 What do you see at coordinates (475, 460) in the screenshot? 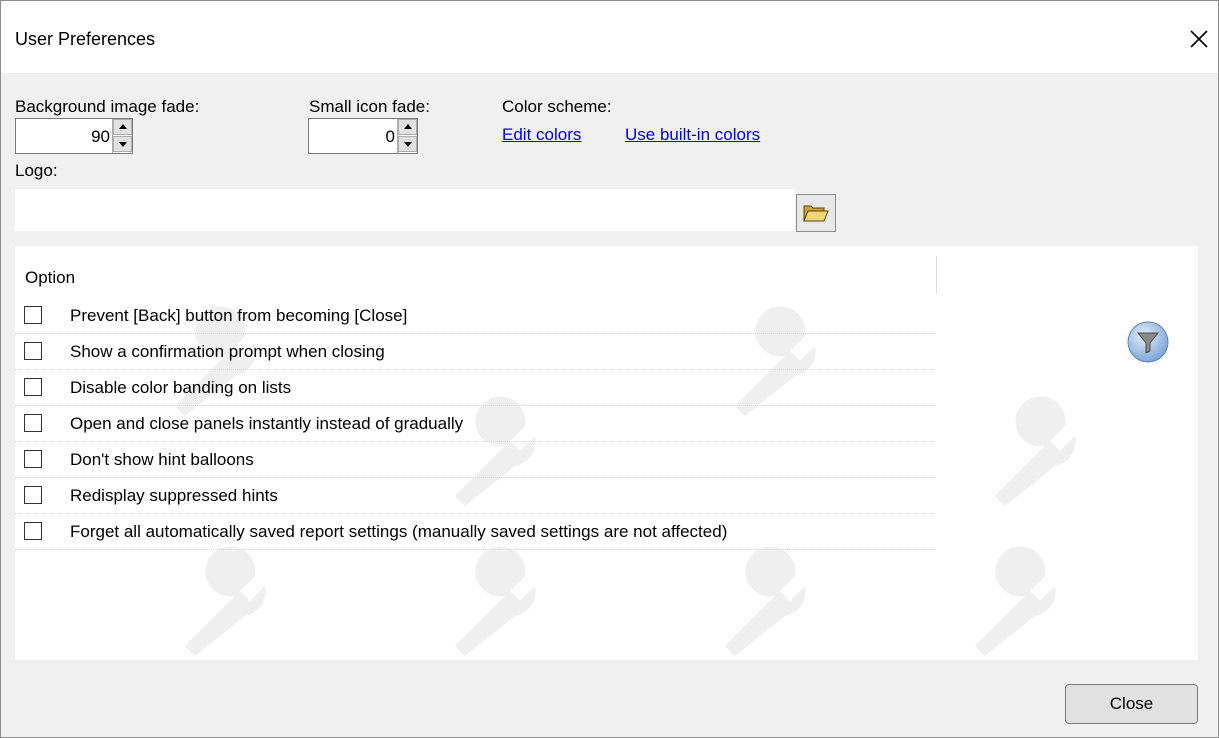
I see `option-row: Don't show hint balloons` at bounding box center [475, 460].